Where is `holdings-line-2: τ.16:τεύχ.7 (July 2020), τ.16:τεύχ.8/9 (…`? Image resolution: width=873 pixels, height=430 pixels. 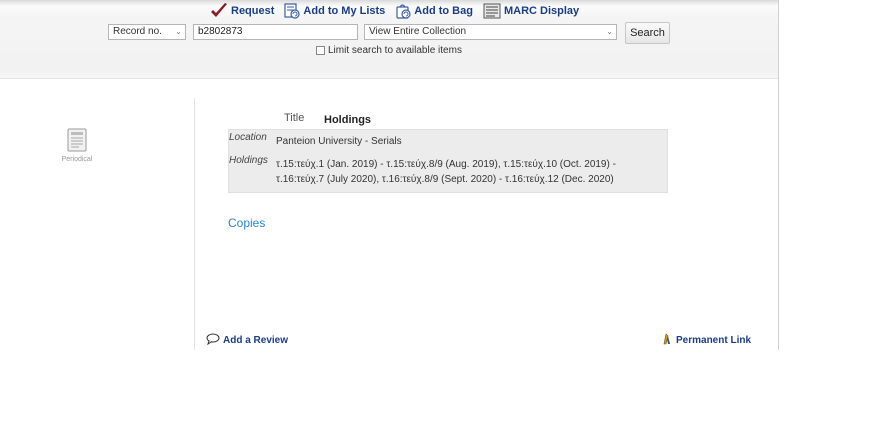 holdings-line-2: τ.16:τεύχ.7 (July 2020), τ.16:τεύχ.8/9 (… is located at coordinates (445, 179).